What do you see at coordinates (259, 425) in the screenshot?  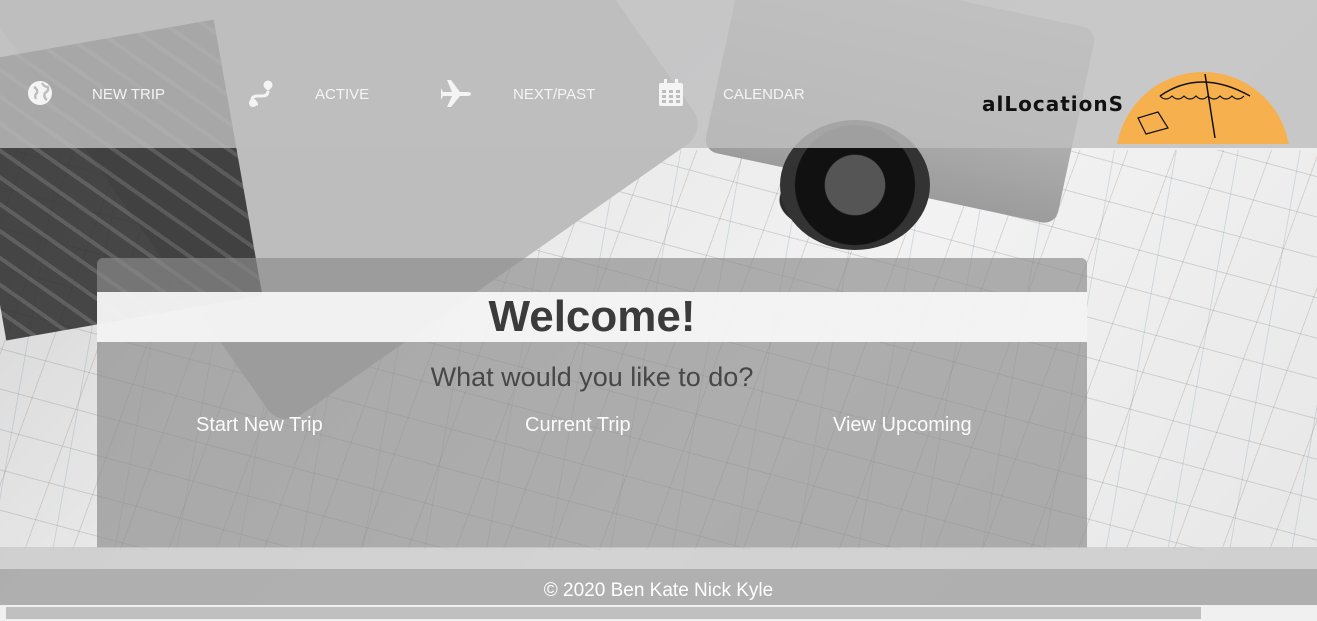 I see `start-new-trip-link: Start New Trip` at bounding box center [259, 425].